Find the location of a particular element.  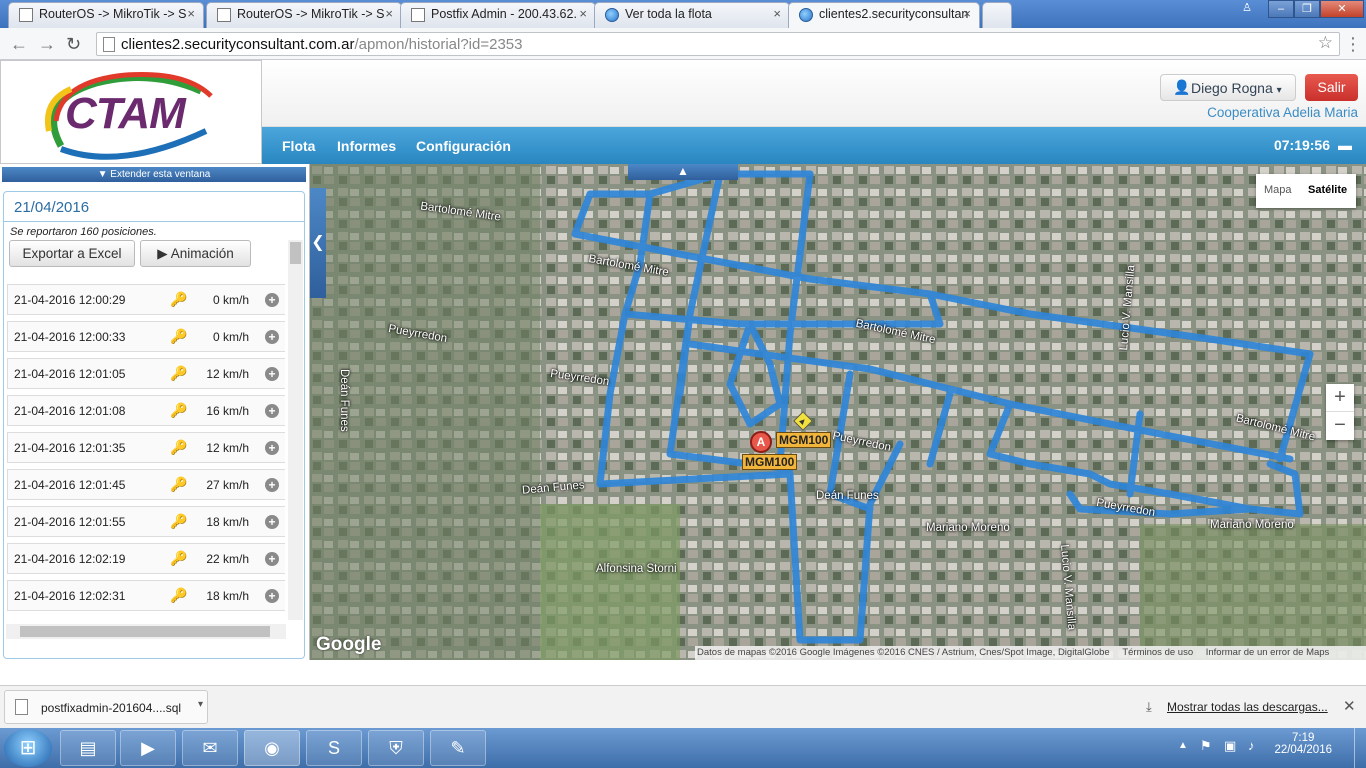

browser-tab-active: clientes2.securityconsultan × is located at coordinates (884, 15).